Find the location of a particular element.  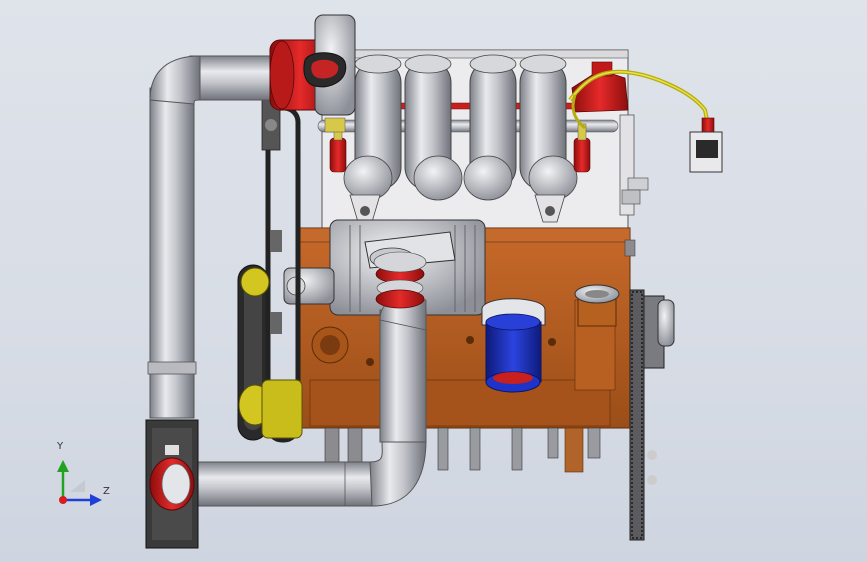

triad-origin is located at coordinates (63, 500).